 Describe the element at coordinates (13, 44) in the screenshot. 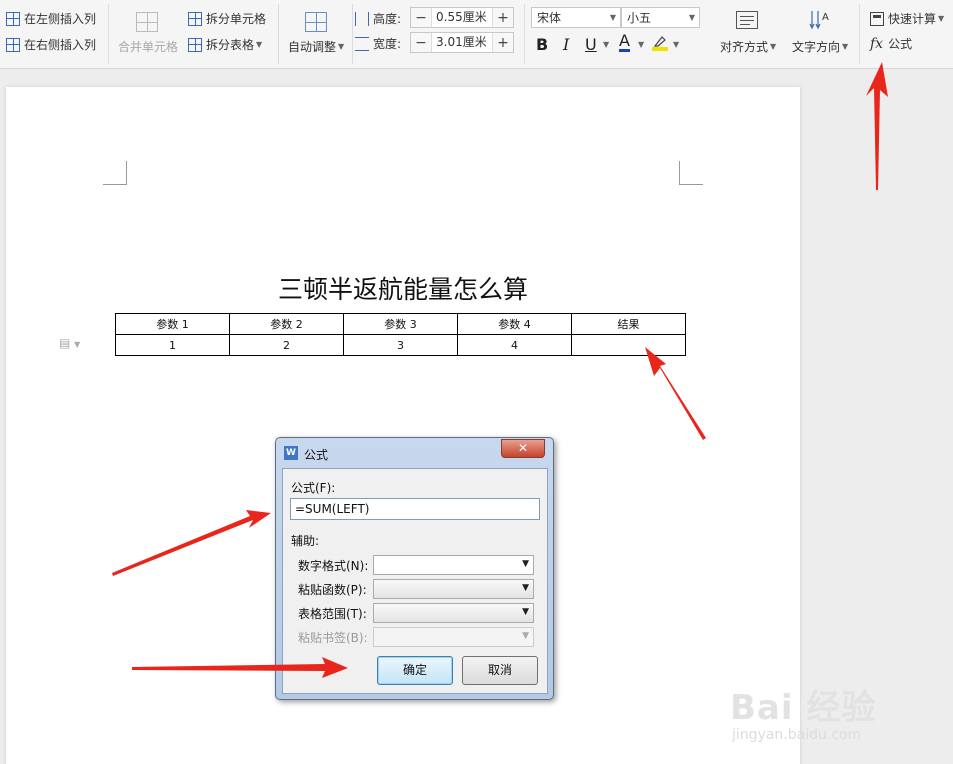

I see `insert-right-column-icon` at that location.